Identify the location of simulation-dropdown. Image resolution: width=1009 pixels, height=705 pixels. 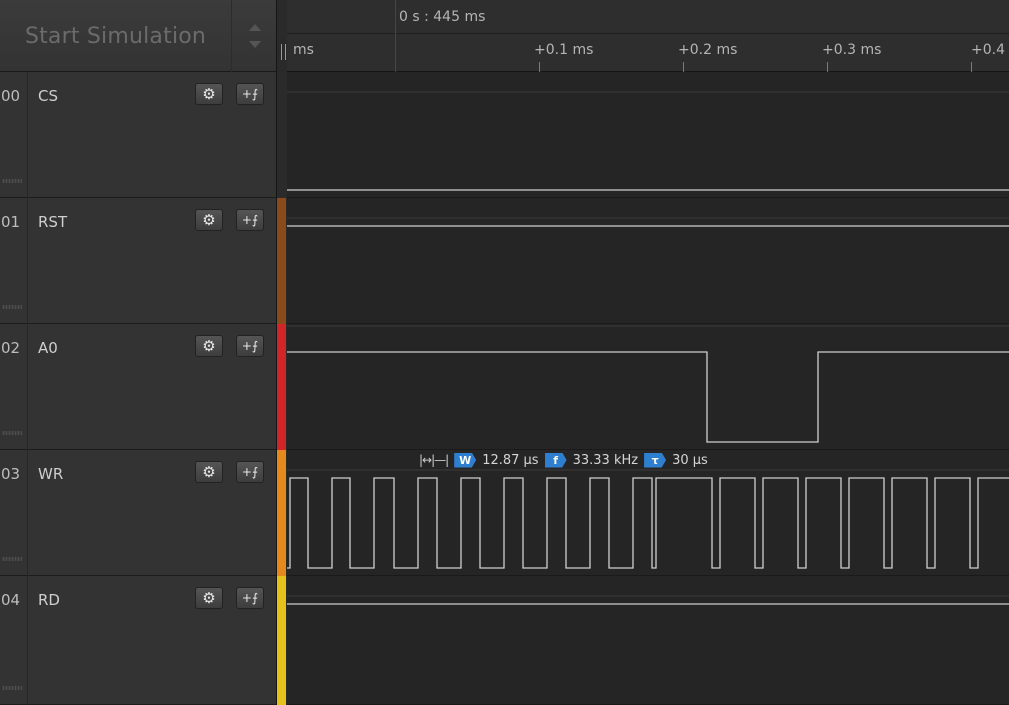
(254, 36).